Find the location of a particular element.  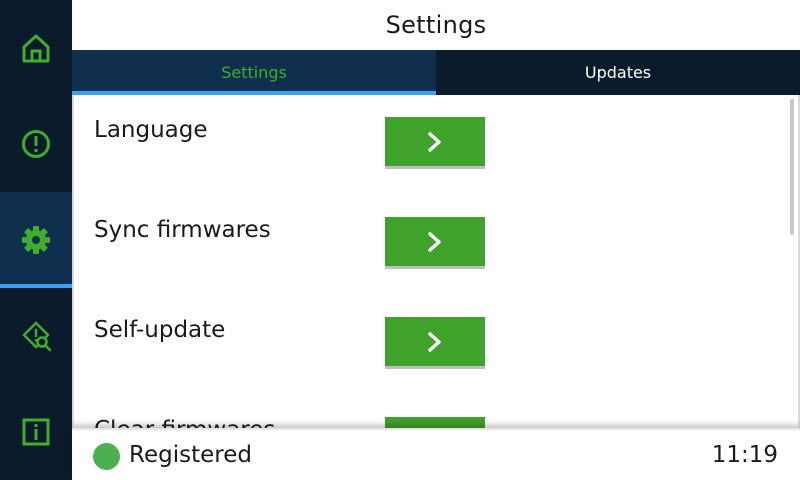

sidebar-item-settings is located at coordinates (36, 240).